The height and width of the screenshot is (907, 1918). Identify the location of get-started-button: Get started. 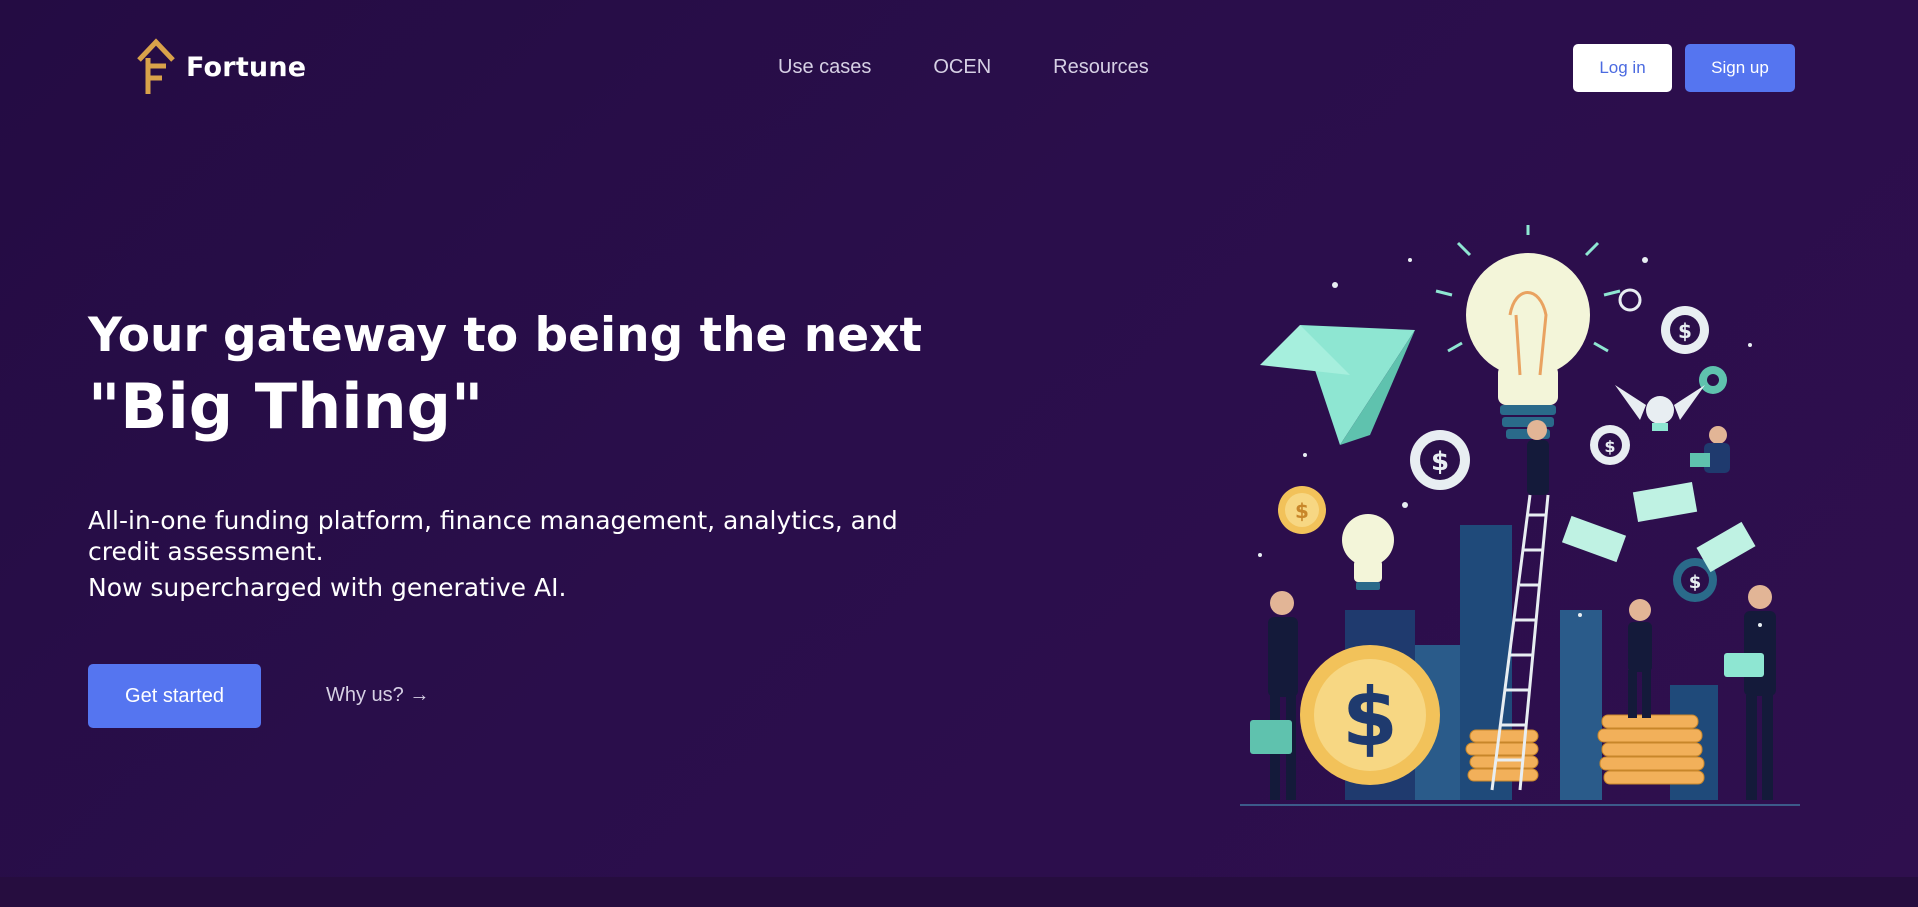
(174, 696).